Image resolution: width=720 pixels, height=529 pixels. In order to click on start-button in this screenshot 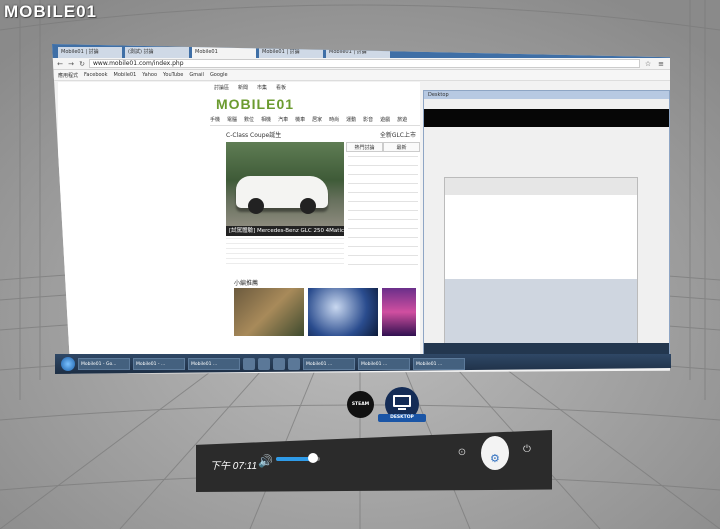, I will do `click(68, 364)`.